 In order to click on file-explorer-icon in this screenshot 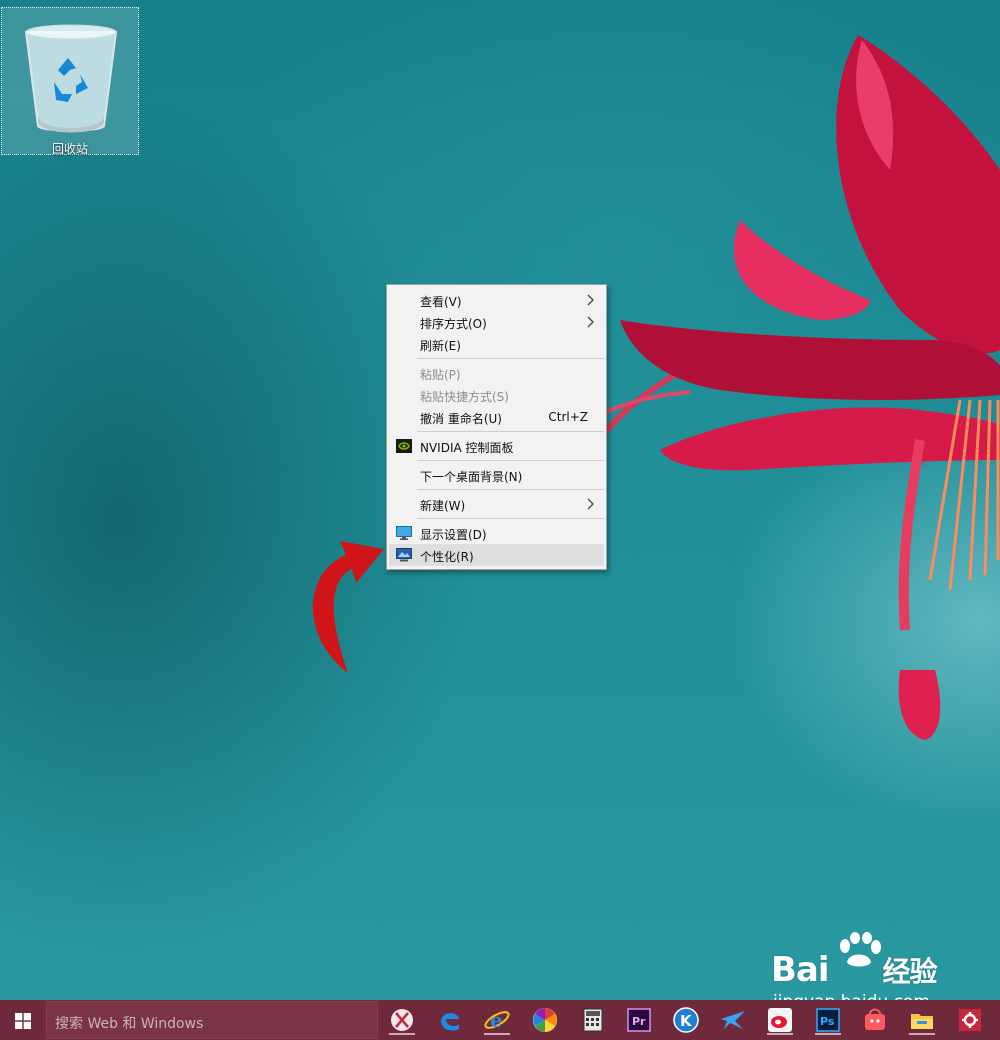, I will do `click(922, 1020)`.